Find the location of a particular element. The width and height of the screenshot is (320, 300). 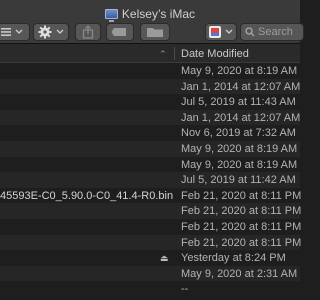

eject-icon: ⏏ is located at coordinates (164, 258).